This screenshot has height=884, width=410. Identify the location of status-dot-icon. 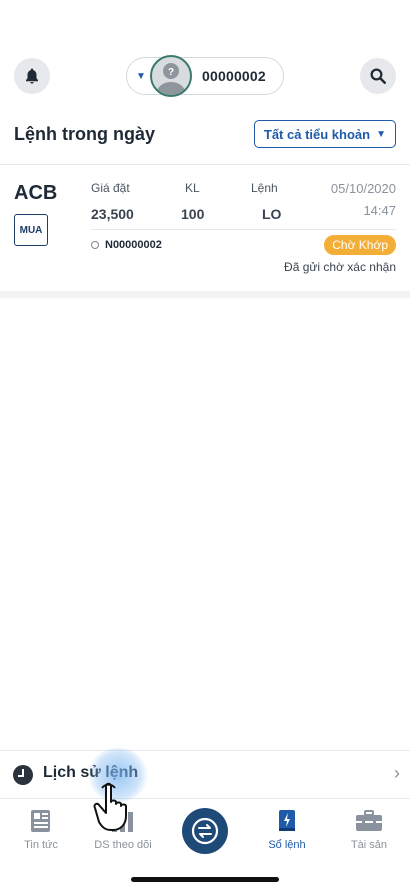
(95, 245).